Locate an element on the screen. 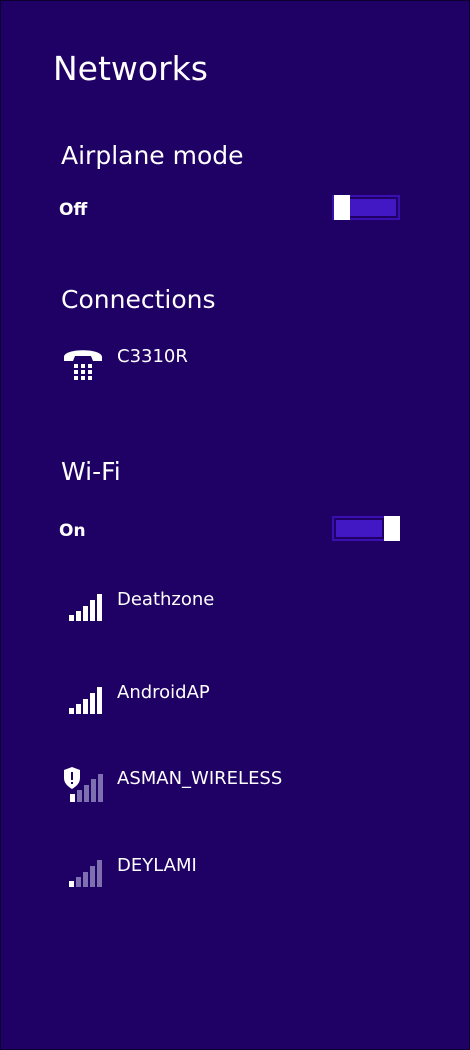  airplane-mode-toggle is located at coordinates (366, 207).